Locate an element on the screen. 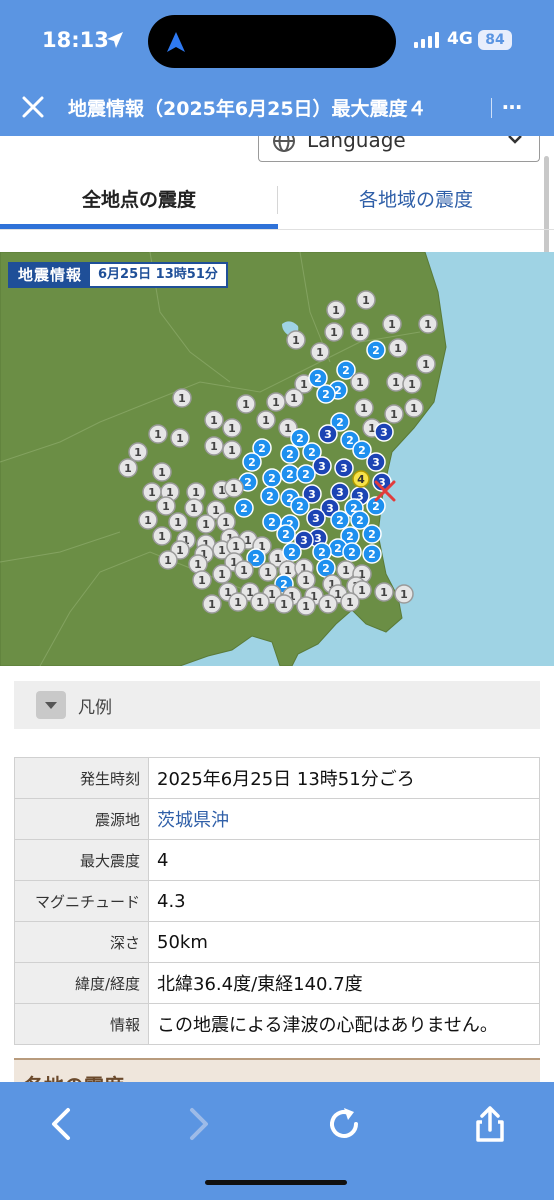 The width and height of the screenshot is (554, 1200). legend-expand-button is located at coordinates (51, 705).